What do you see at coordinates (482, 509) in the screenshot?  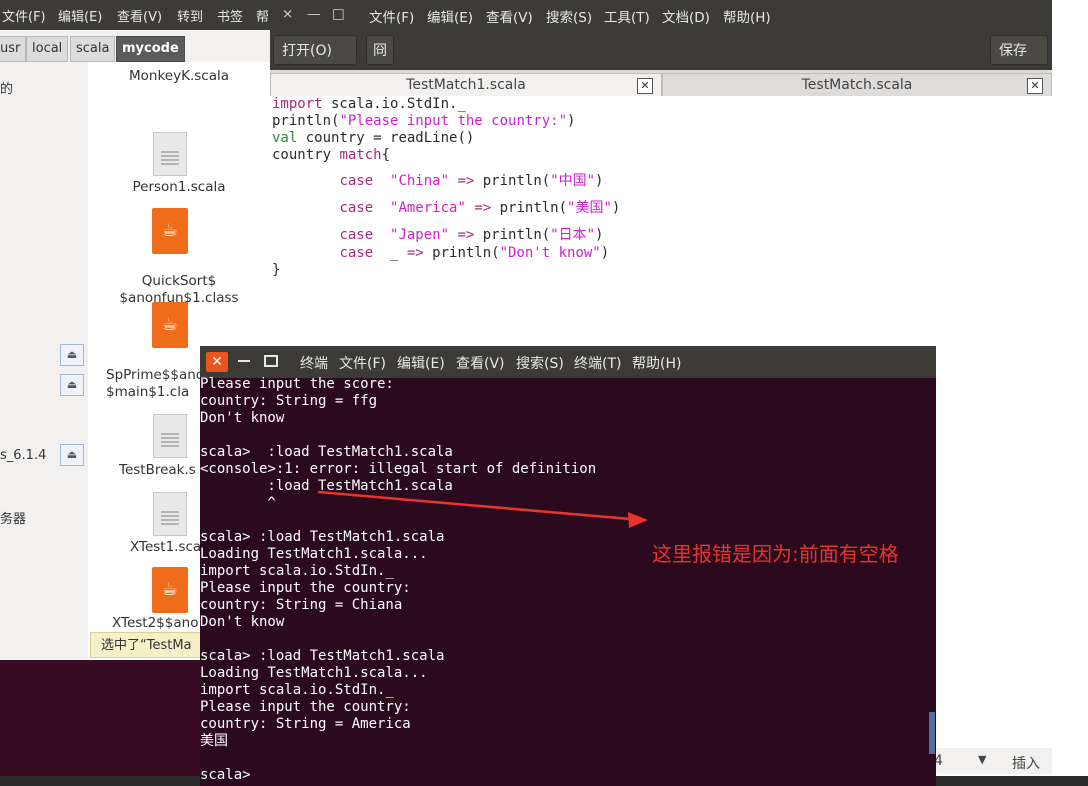 I see `annotation-arrow` at bounding box center [482, 509].